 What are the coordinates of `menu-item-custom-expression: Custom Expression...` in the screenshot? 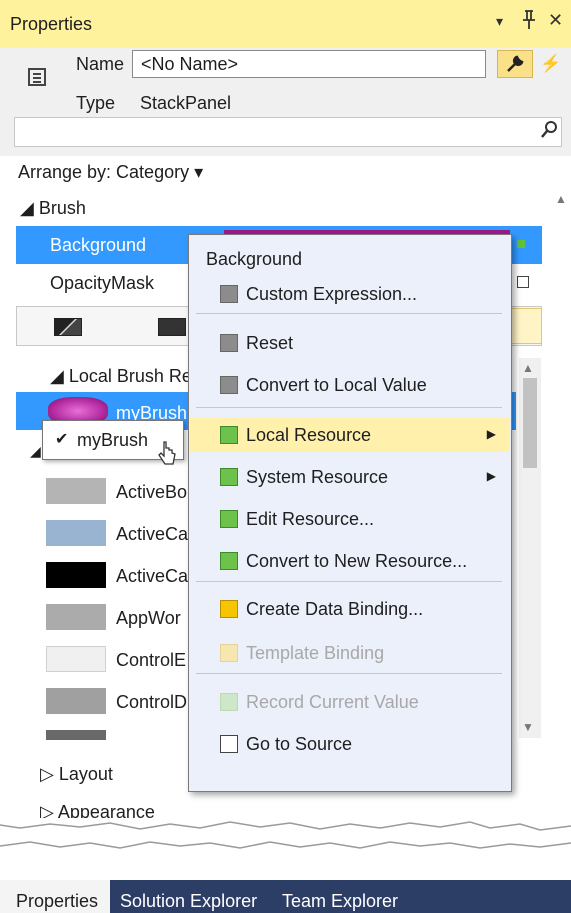 It's located at (350, 294).